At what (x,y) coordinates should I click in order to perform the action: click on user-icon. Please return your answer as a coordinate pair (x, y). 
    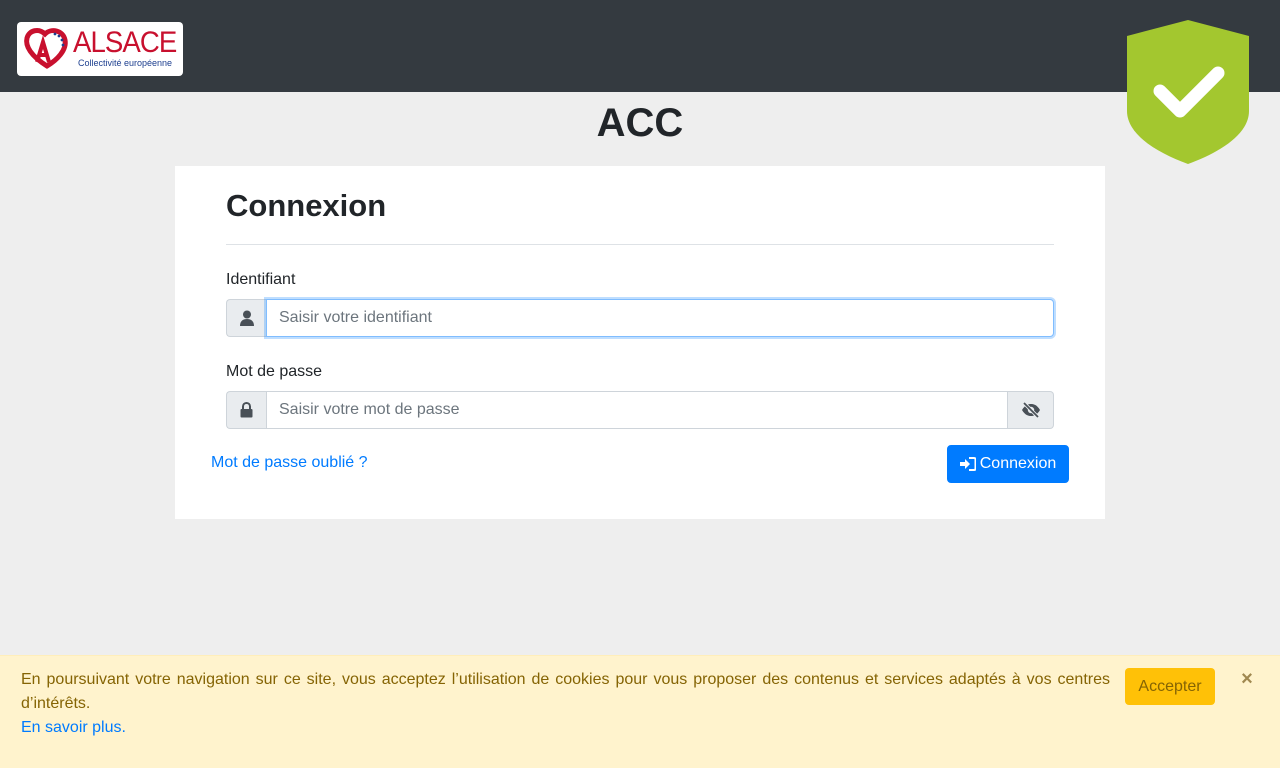
    Looking at the image, I should click on (246, 318).